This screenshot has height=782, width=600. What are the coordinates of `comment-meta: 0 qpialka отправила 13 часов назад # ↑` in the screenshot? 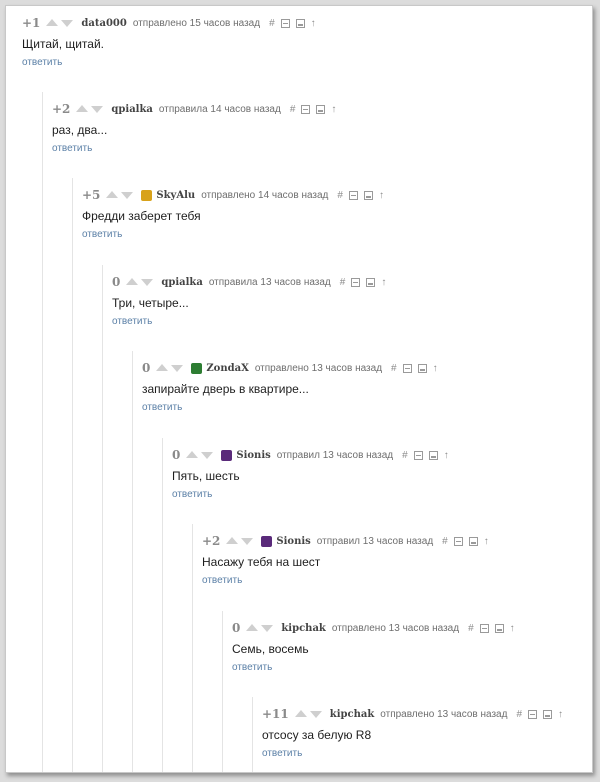 It's located at (352, 282).